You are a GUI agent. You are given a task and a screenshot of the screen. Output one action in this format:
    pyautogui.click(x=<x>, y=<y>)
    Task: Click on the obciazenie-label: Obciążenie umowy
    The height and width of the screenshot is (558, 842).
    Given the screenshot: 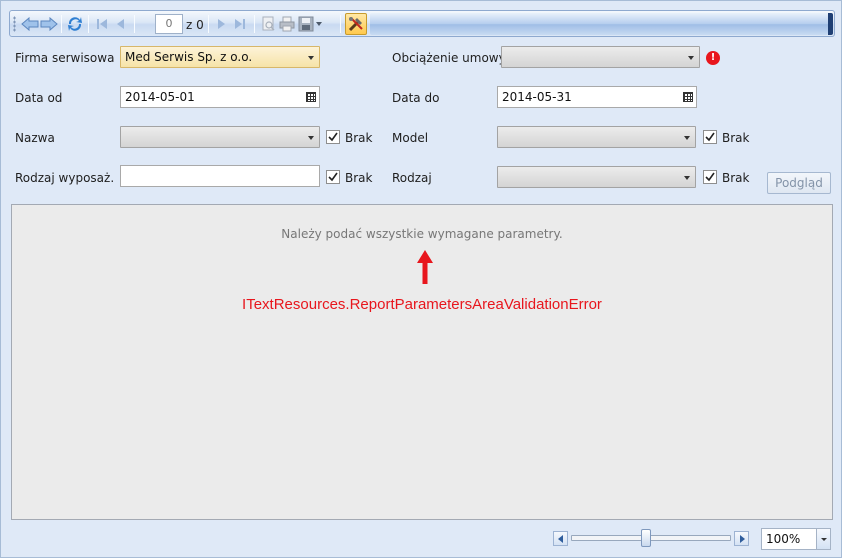 What is the action you would take?
    pyautogui.click(x=449, y=58)
    